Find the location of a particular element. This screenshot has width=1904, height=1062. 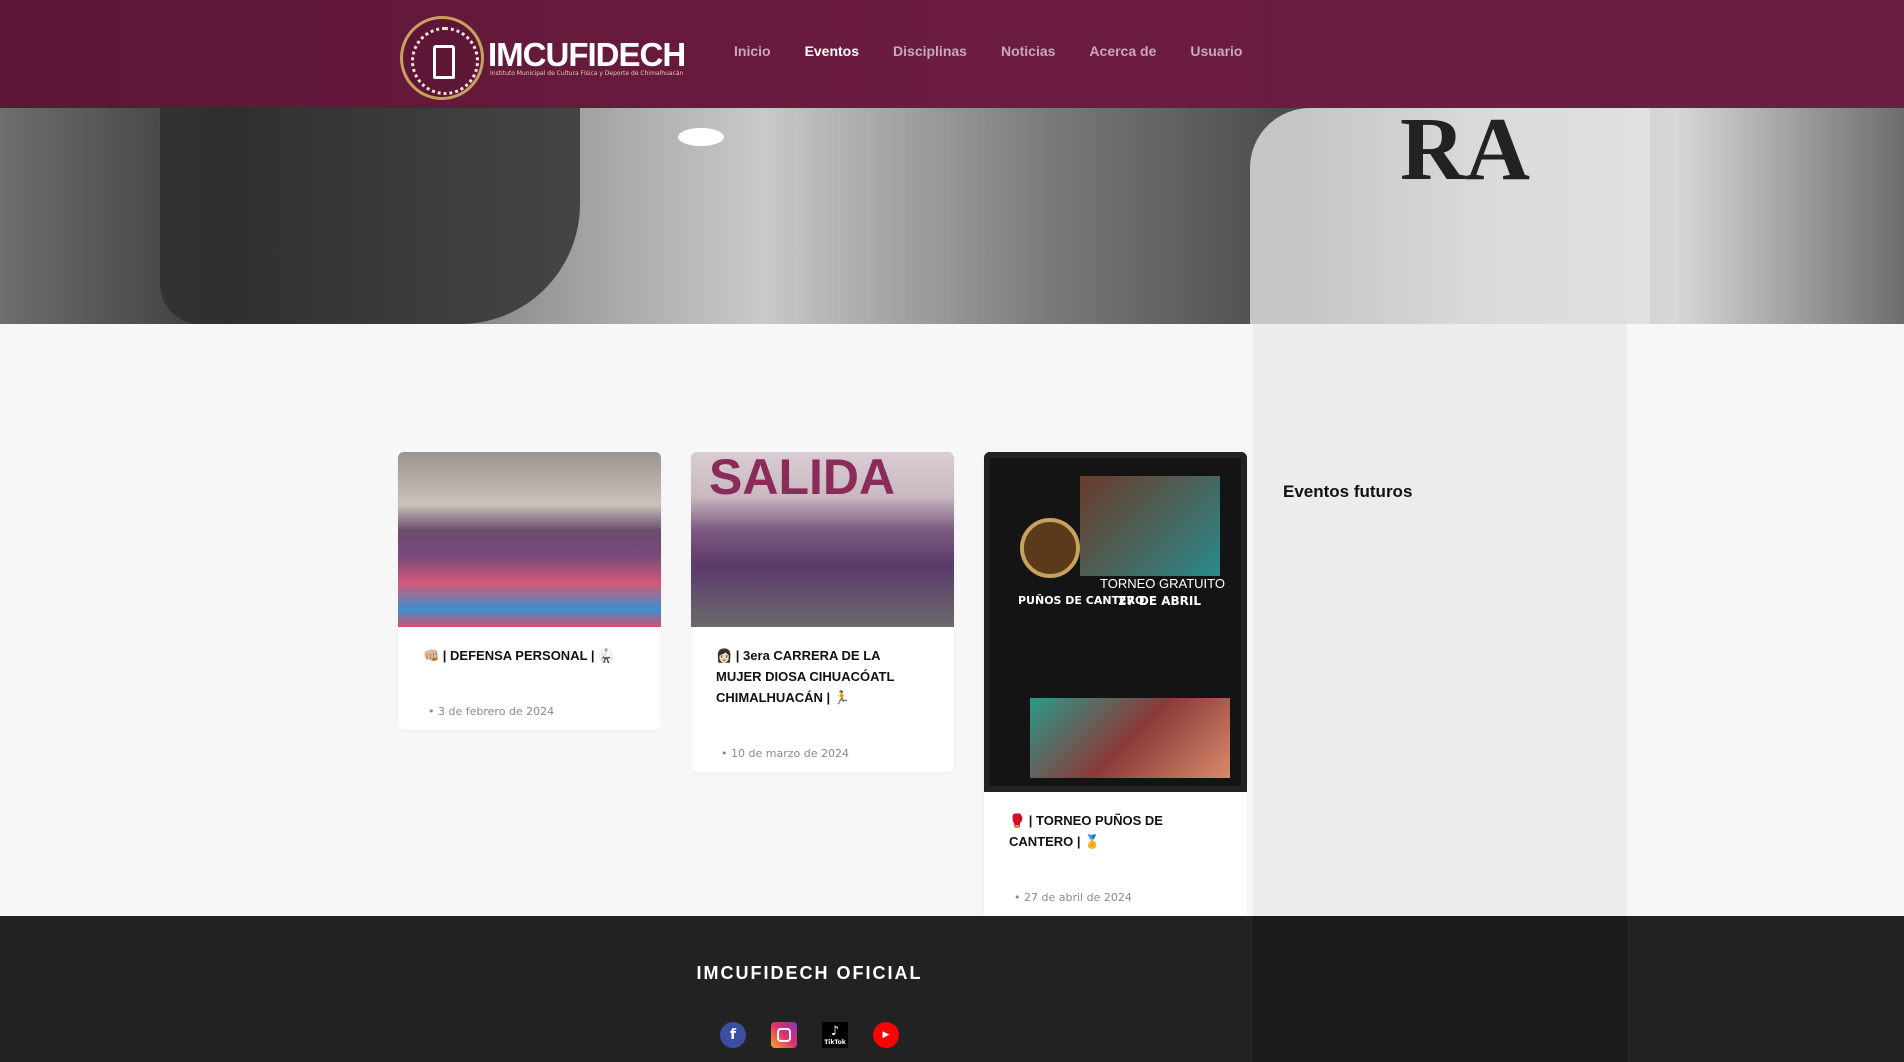

footer-title: IMCUFIDECH OFICIAL is located at coordinates (809, 973).